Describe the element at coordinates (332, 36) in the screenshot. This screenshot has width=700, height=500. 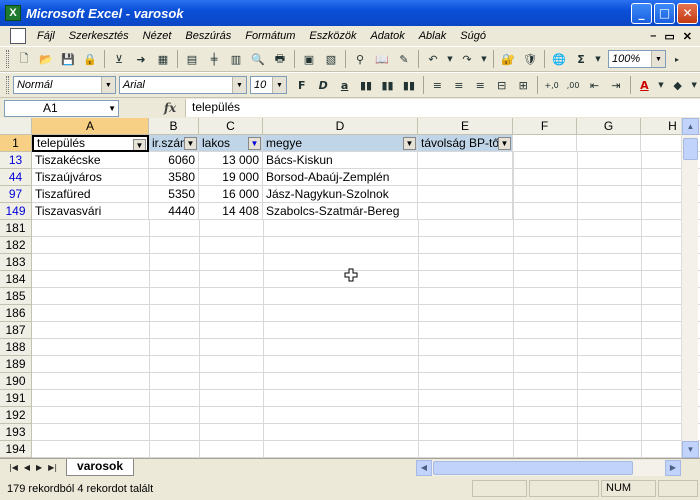
I see `menu-tools: Eszközök` at that location.